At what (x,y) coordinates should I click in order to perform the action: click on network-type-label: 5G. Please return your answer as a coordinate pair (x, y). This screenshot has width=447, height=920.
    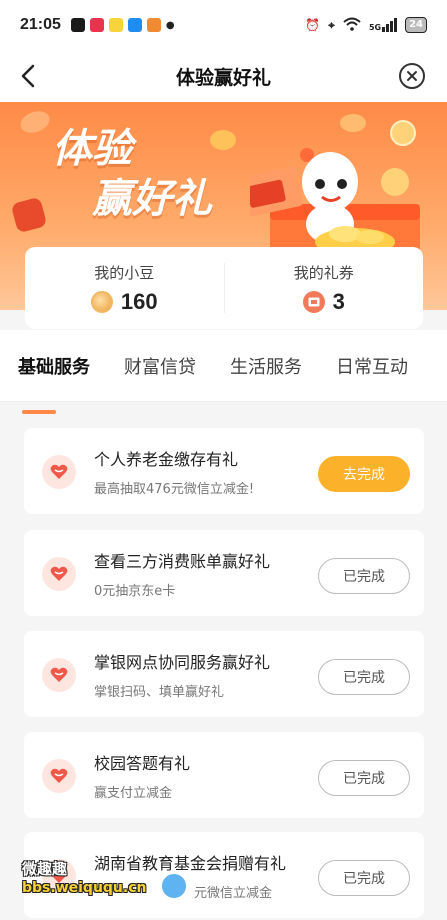
    Looking at the image, I should click on (375, 27).